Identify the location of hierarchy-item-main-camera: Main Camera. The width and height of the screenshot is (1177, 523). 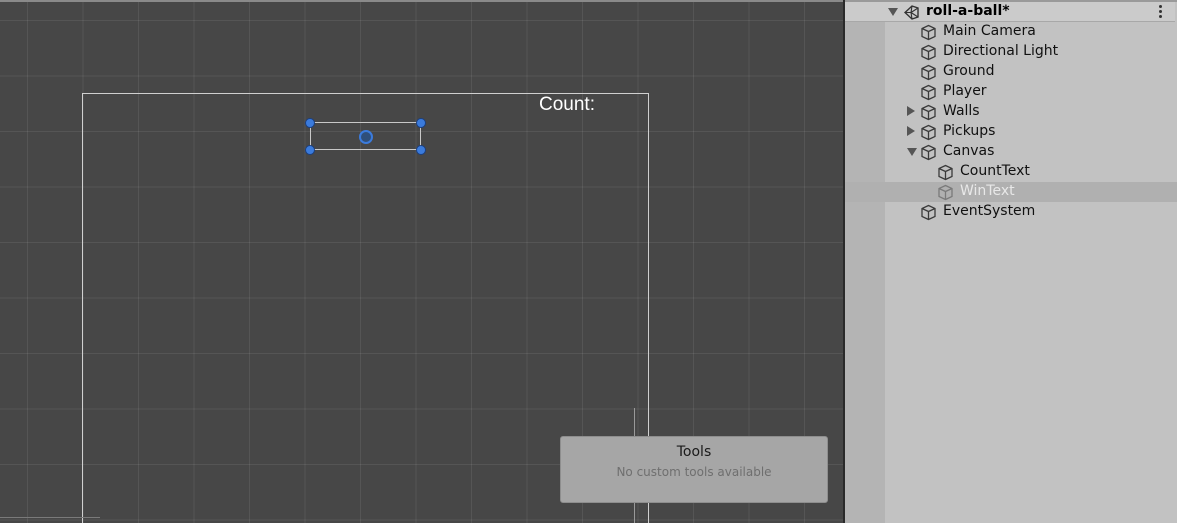
(1011, 32).